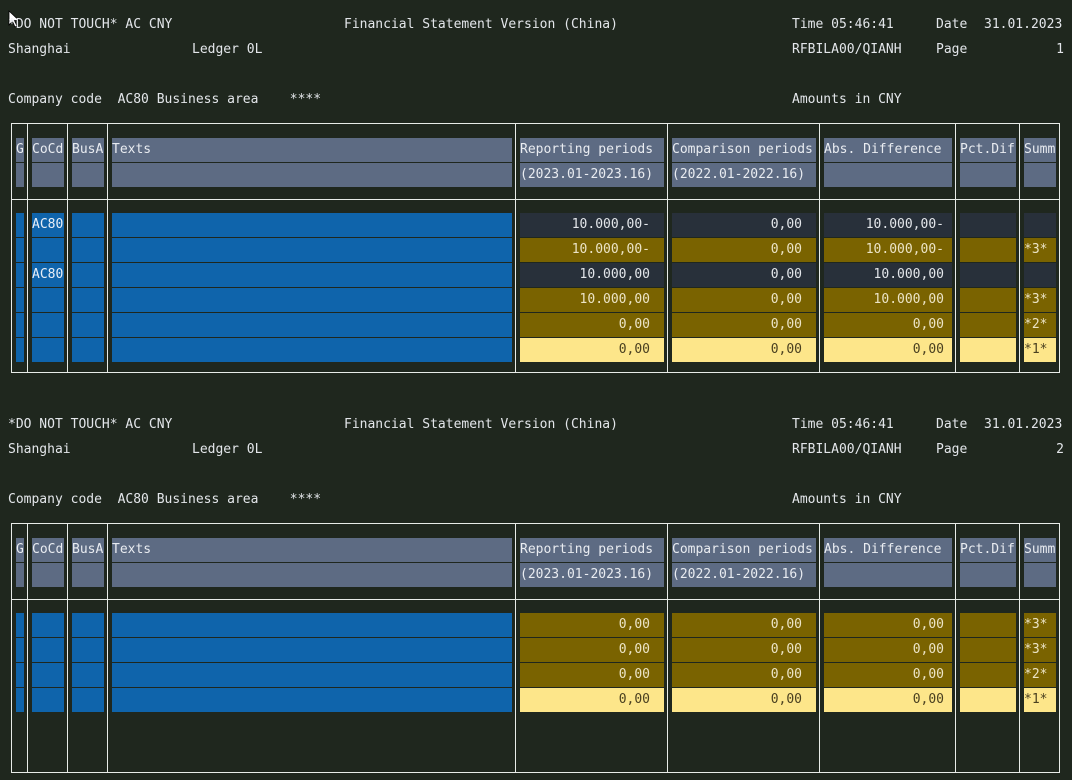 Image resolution: width=1072 pixels, height=780 pixels. Describe the element at coordinates (888, 175) in the screenshot. I see `column-subheader-abs-diff` at that location.